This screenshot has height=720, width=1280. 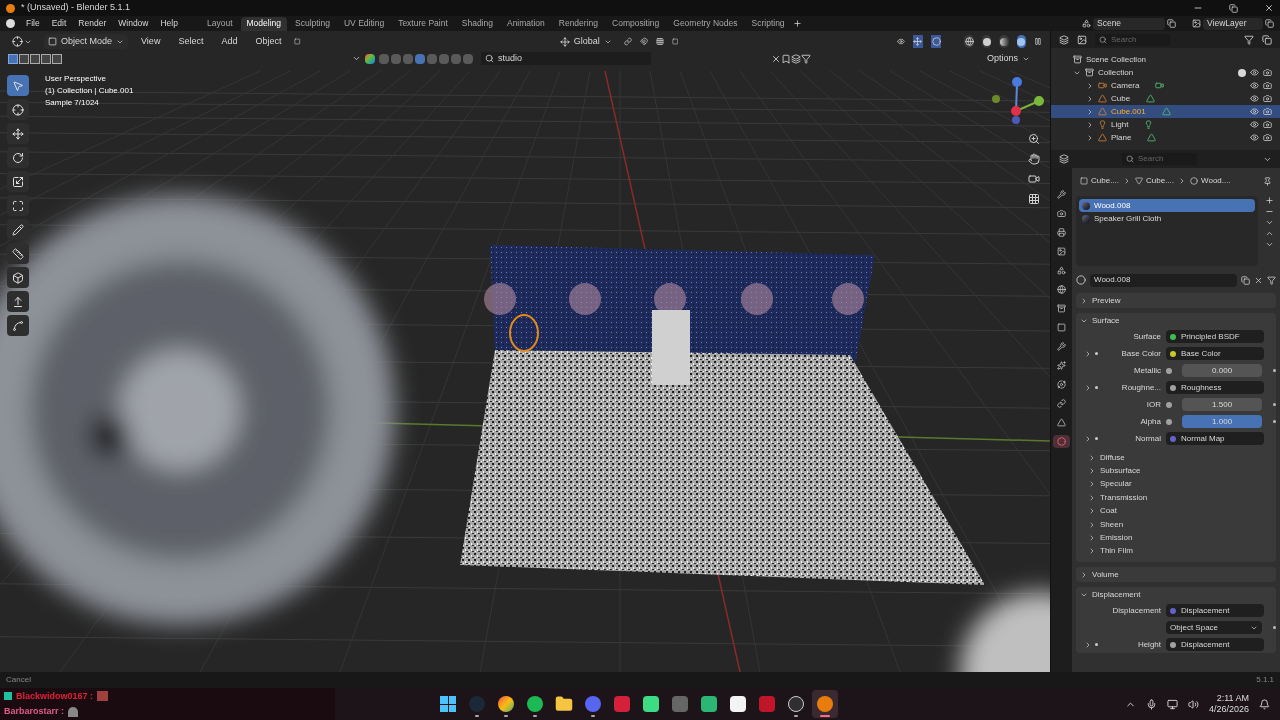 What do you see at coordinates (1008, 58) in the screenshot?
I see `options-dropdown: Options` at bounding box center [1008, 58].